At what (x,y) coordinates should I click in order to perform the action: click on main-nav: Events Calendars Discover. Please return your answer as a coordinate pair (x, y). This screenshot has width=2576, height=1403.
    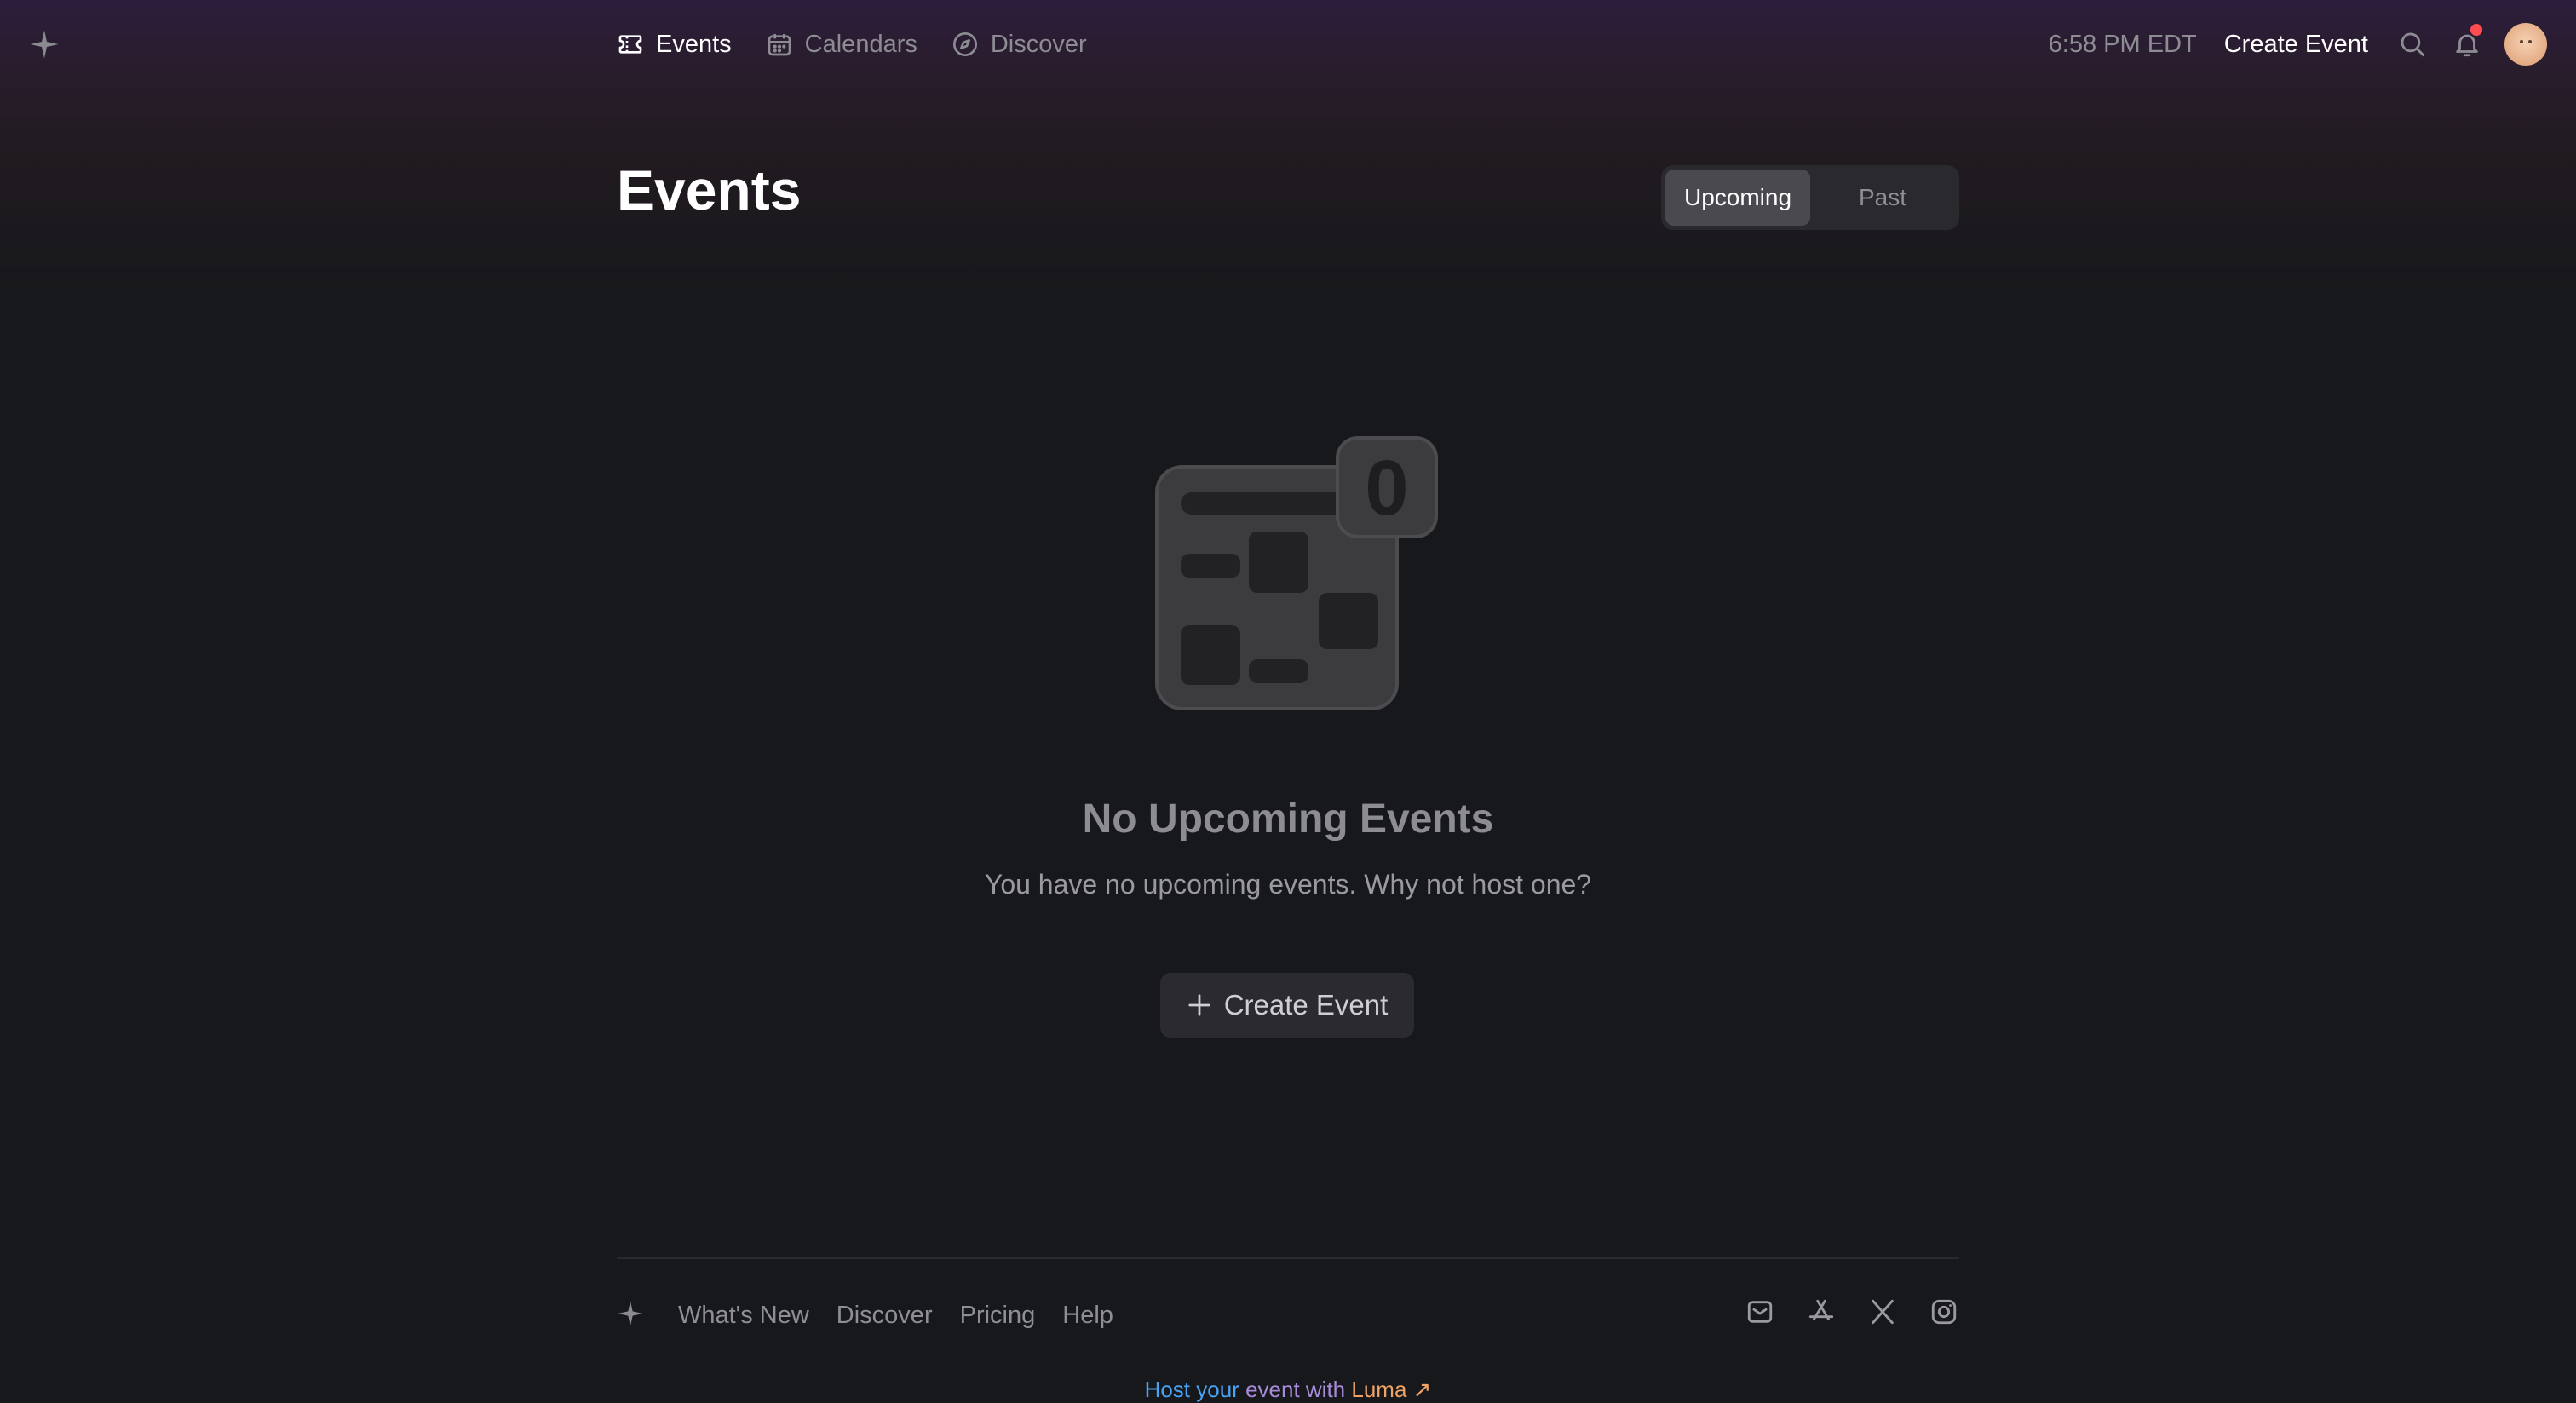
    Looking at the image, I should click on (852, 45).